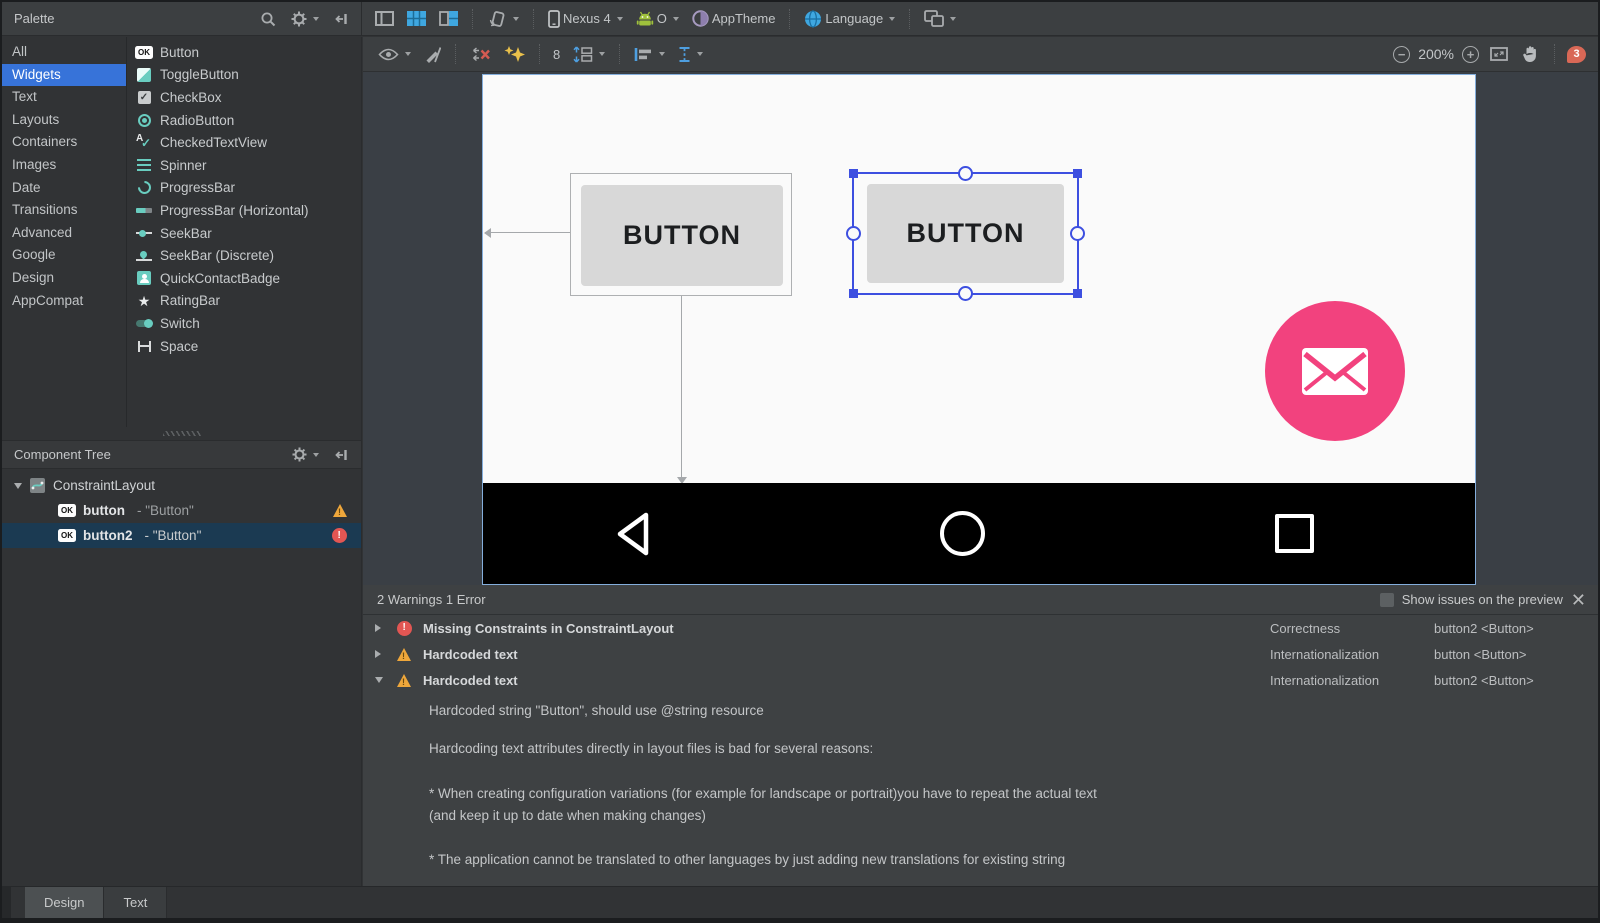  I want to click on category-text: Text, so click(64, 97).